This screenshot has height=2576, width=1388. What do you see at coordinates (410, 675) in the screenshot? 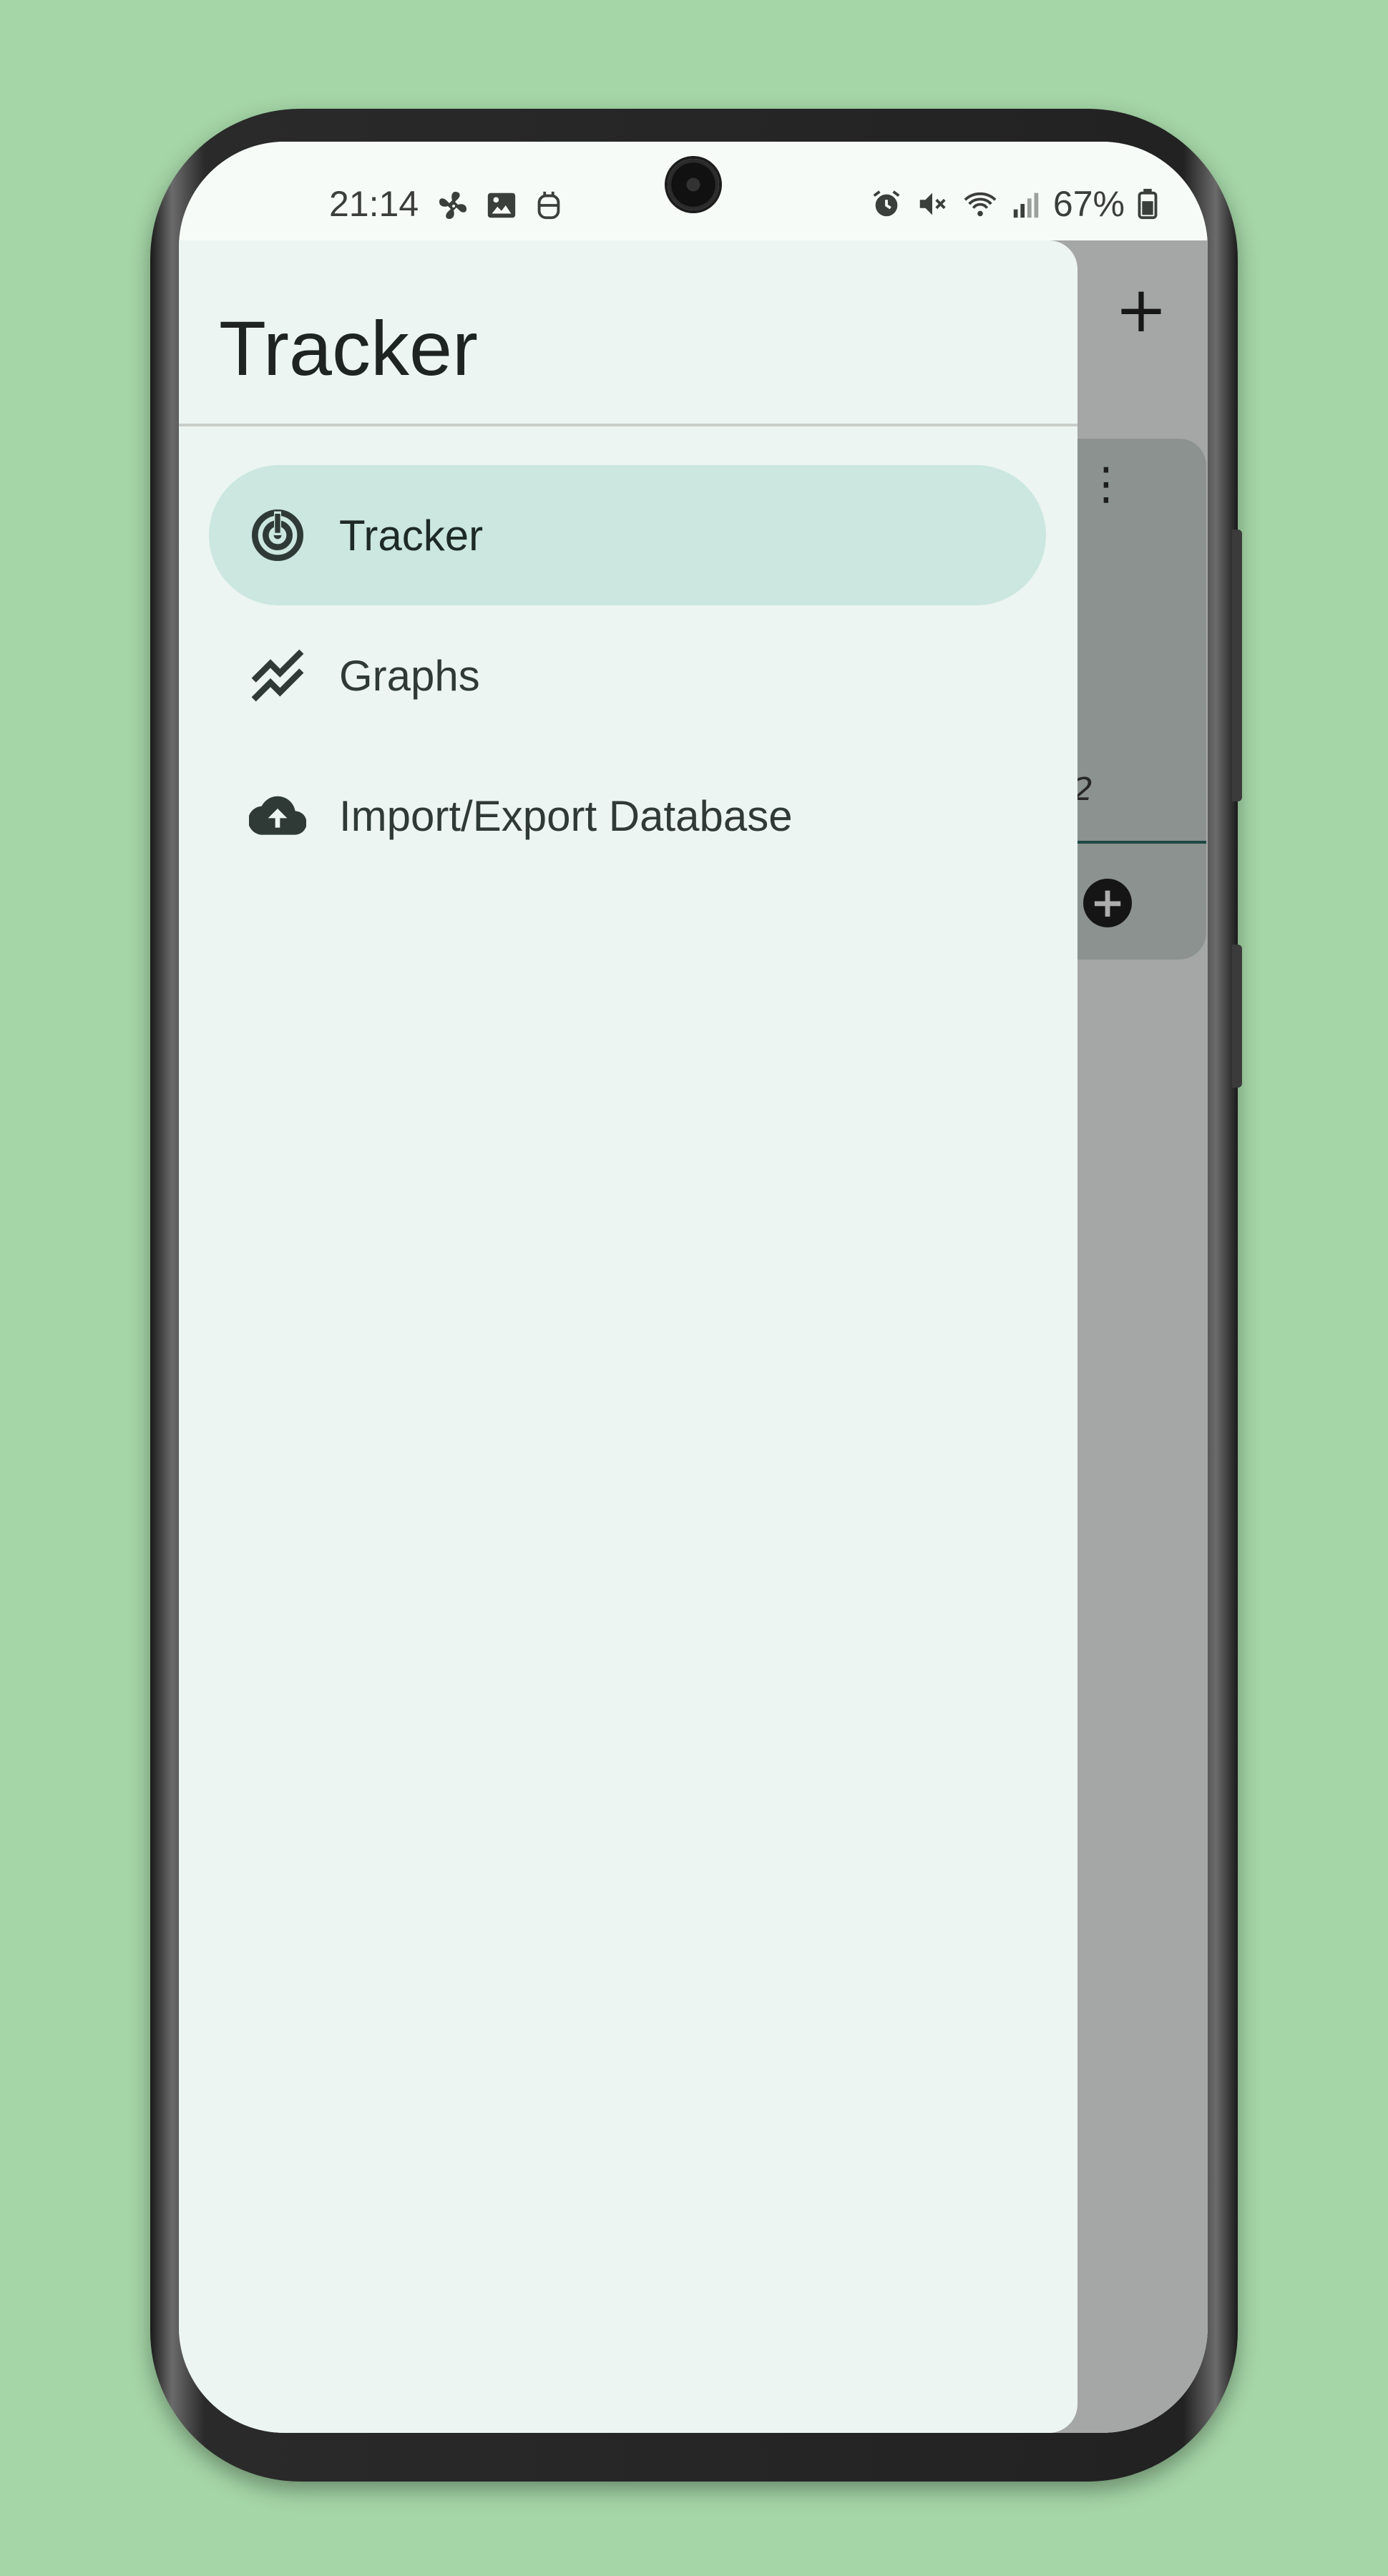
I see `nav-item-label: Graphs` at bounding box center [410, 675].